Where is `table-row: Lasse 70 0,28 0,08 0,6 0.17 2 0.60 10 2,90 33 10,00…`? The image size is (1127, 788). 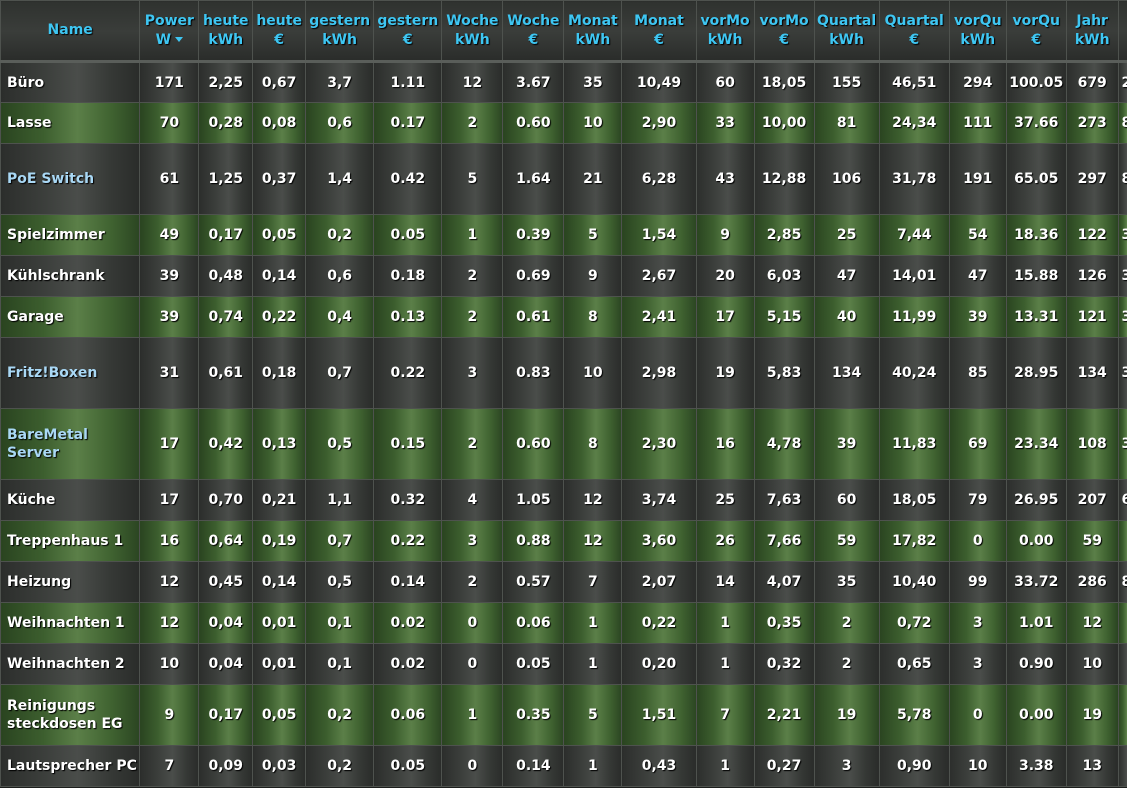
table-row: Lasse 70 0,28 0,08 0,6 0.17 2 0.60 10 2,90 33 10,00… is located at coordinates (563, 123).